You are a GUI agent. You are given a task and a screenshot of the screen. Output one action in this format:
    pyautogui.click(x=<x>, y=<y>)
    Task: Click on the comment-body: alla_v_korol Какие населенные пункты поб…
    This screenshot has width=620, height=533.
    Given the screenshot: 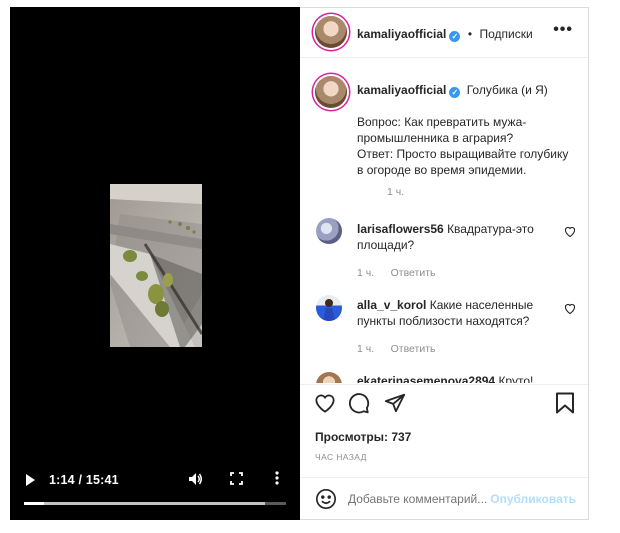 What is the action you would take?
    pyautogui.click(x=457, y=313)
    